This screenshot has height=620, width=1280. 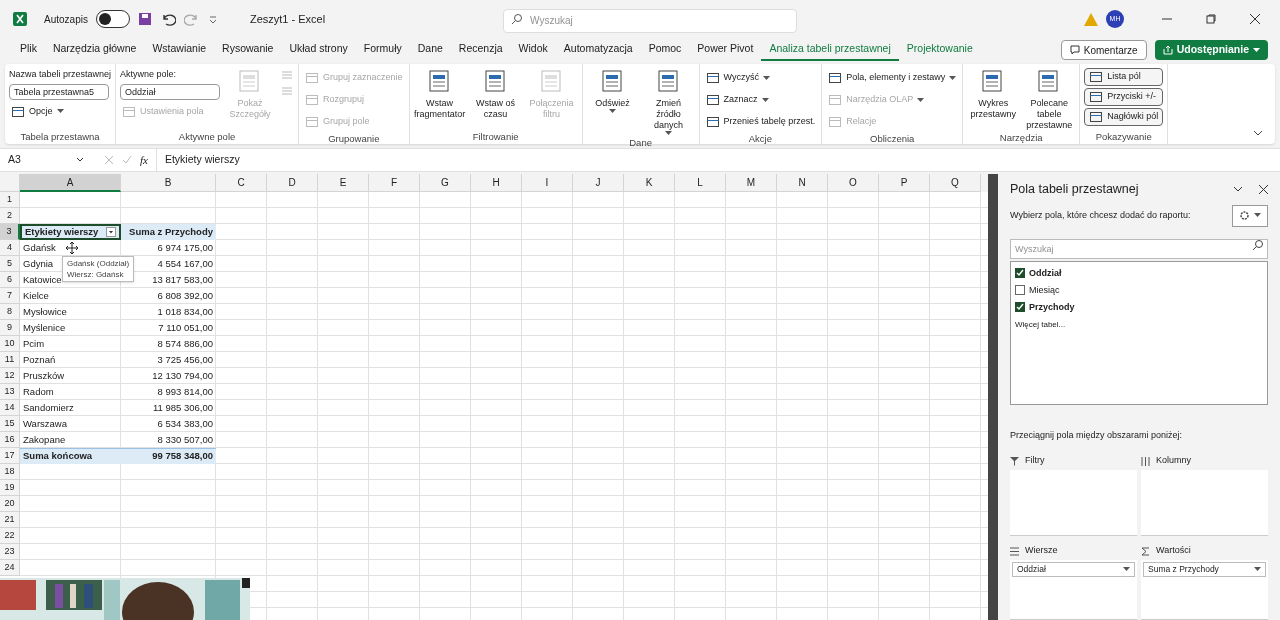 What do you see at coordinates (10, 360) in the screenshot?
I see `row-header: 11` at bounding box center [10, 360].